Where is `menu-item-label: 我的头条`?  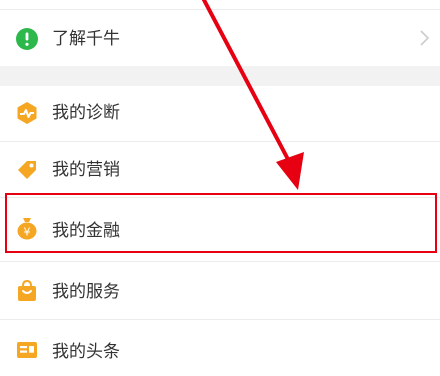 menu-item-label: 我的头条 is located at coordinates (86, 352).